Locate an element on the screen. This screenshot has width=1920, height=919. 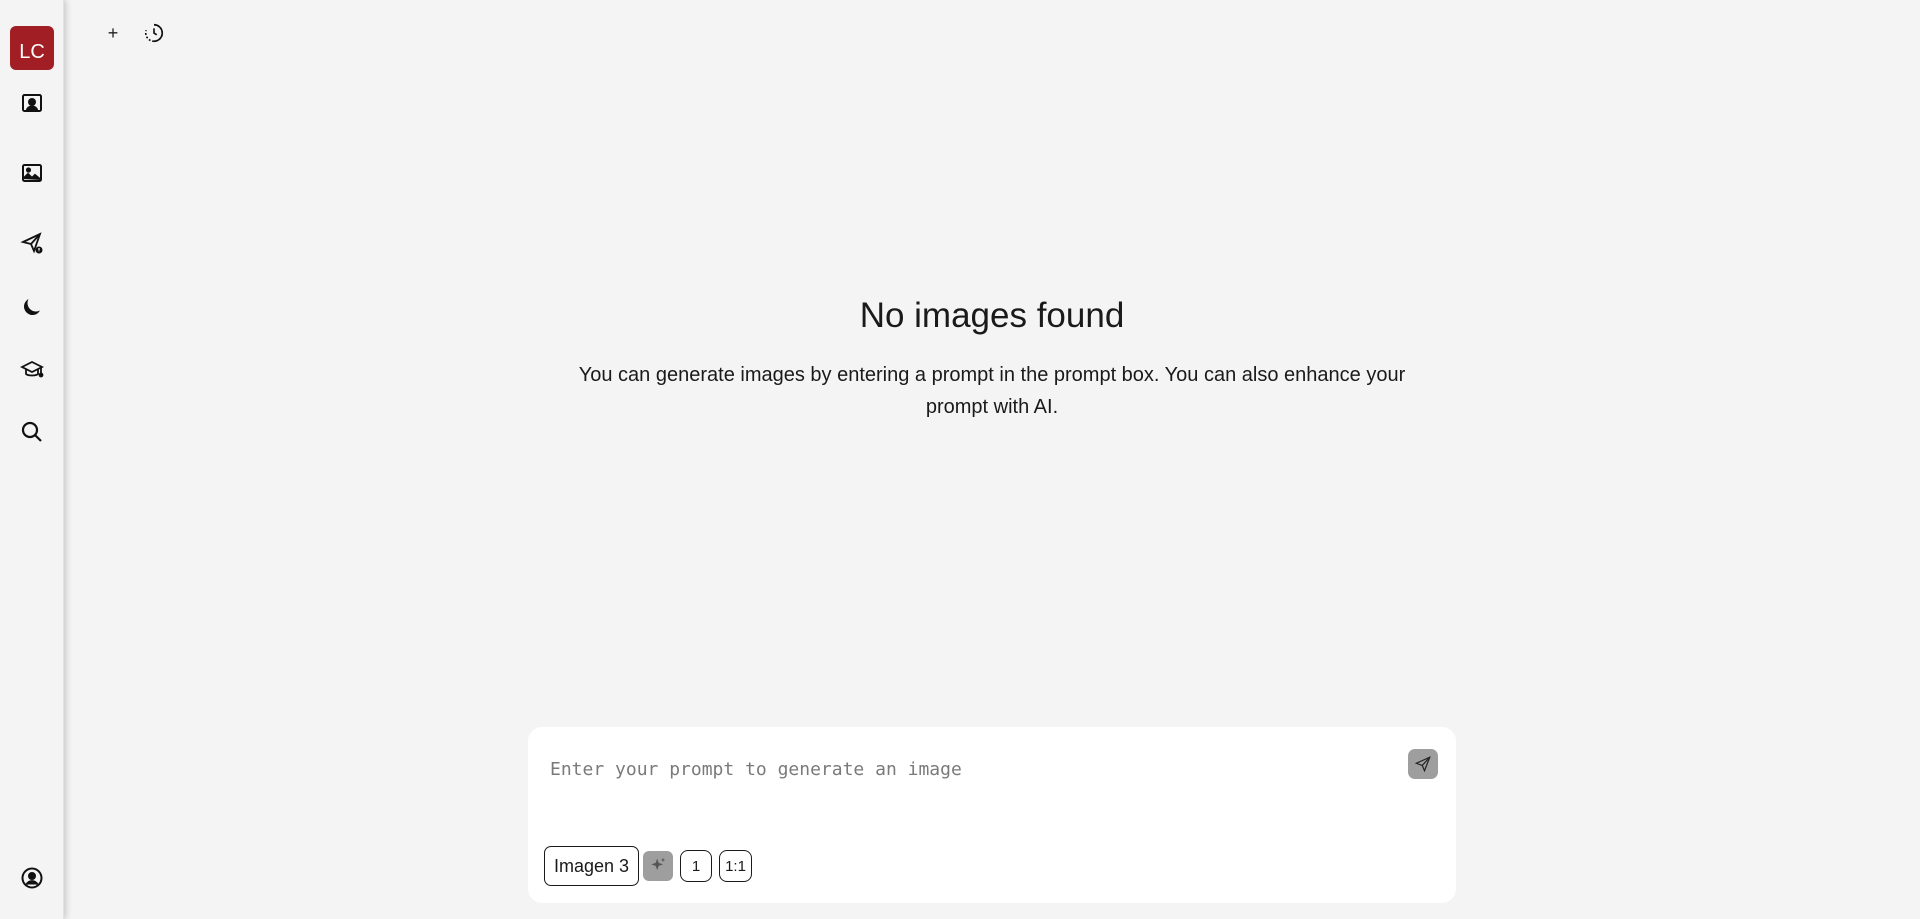
image-icon is located at coordinates (32, 173).